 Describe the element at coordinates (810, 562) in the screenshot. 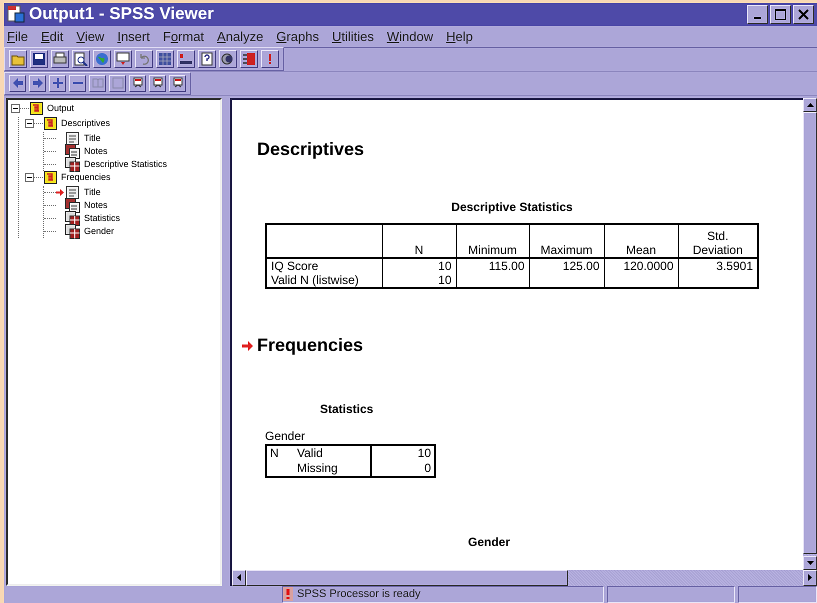

I see `down-arrow-icon` at that location.